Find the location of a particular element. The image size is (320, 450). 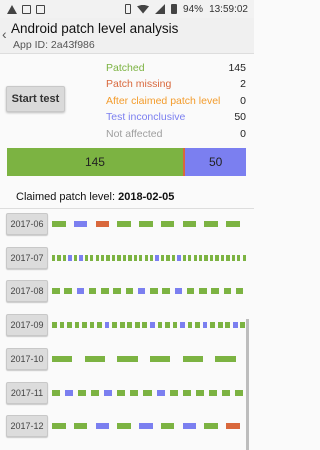

back-chevron-icon: ‹ is located at coordinates (4, 34).